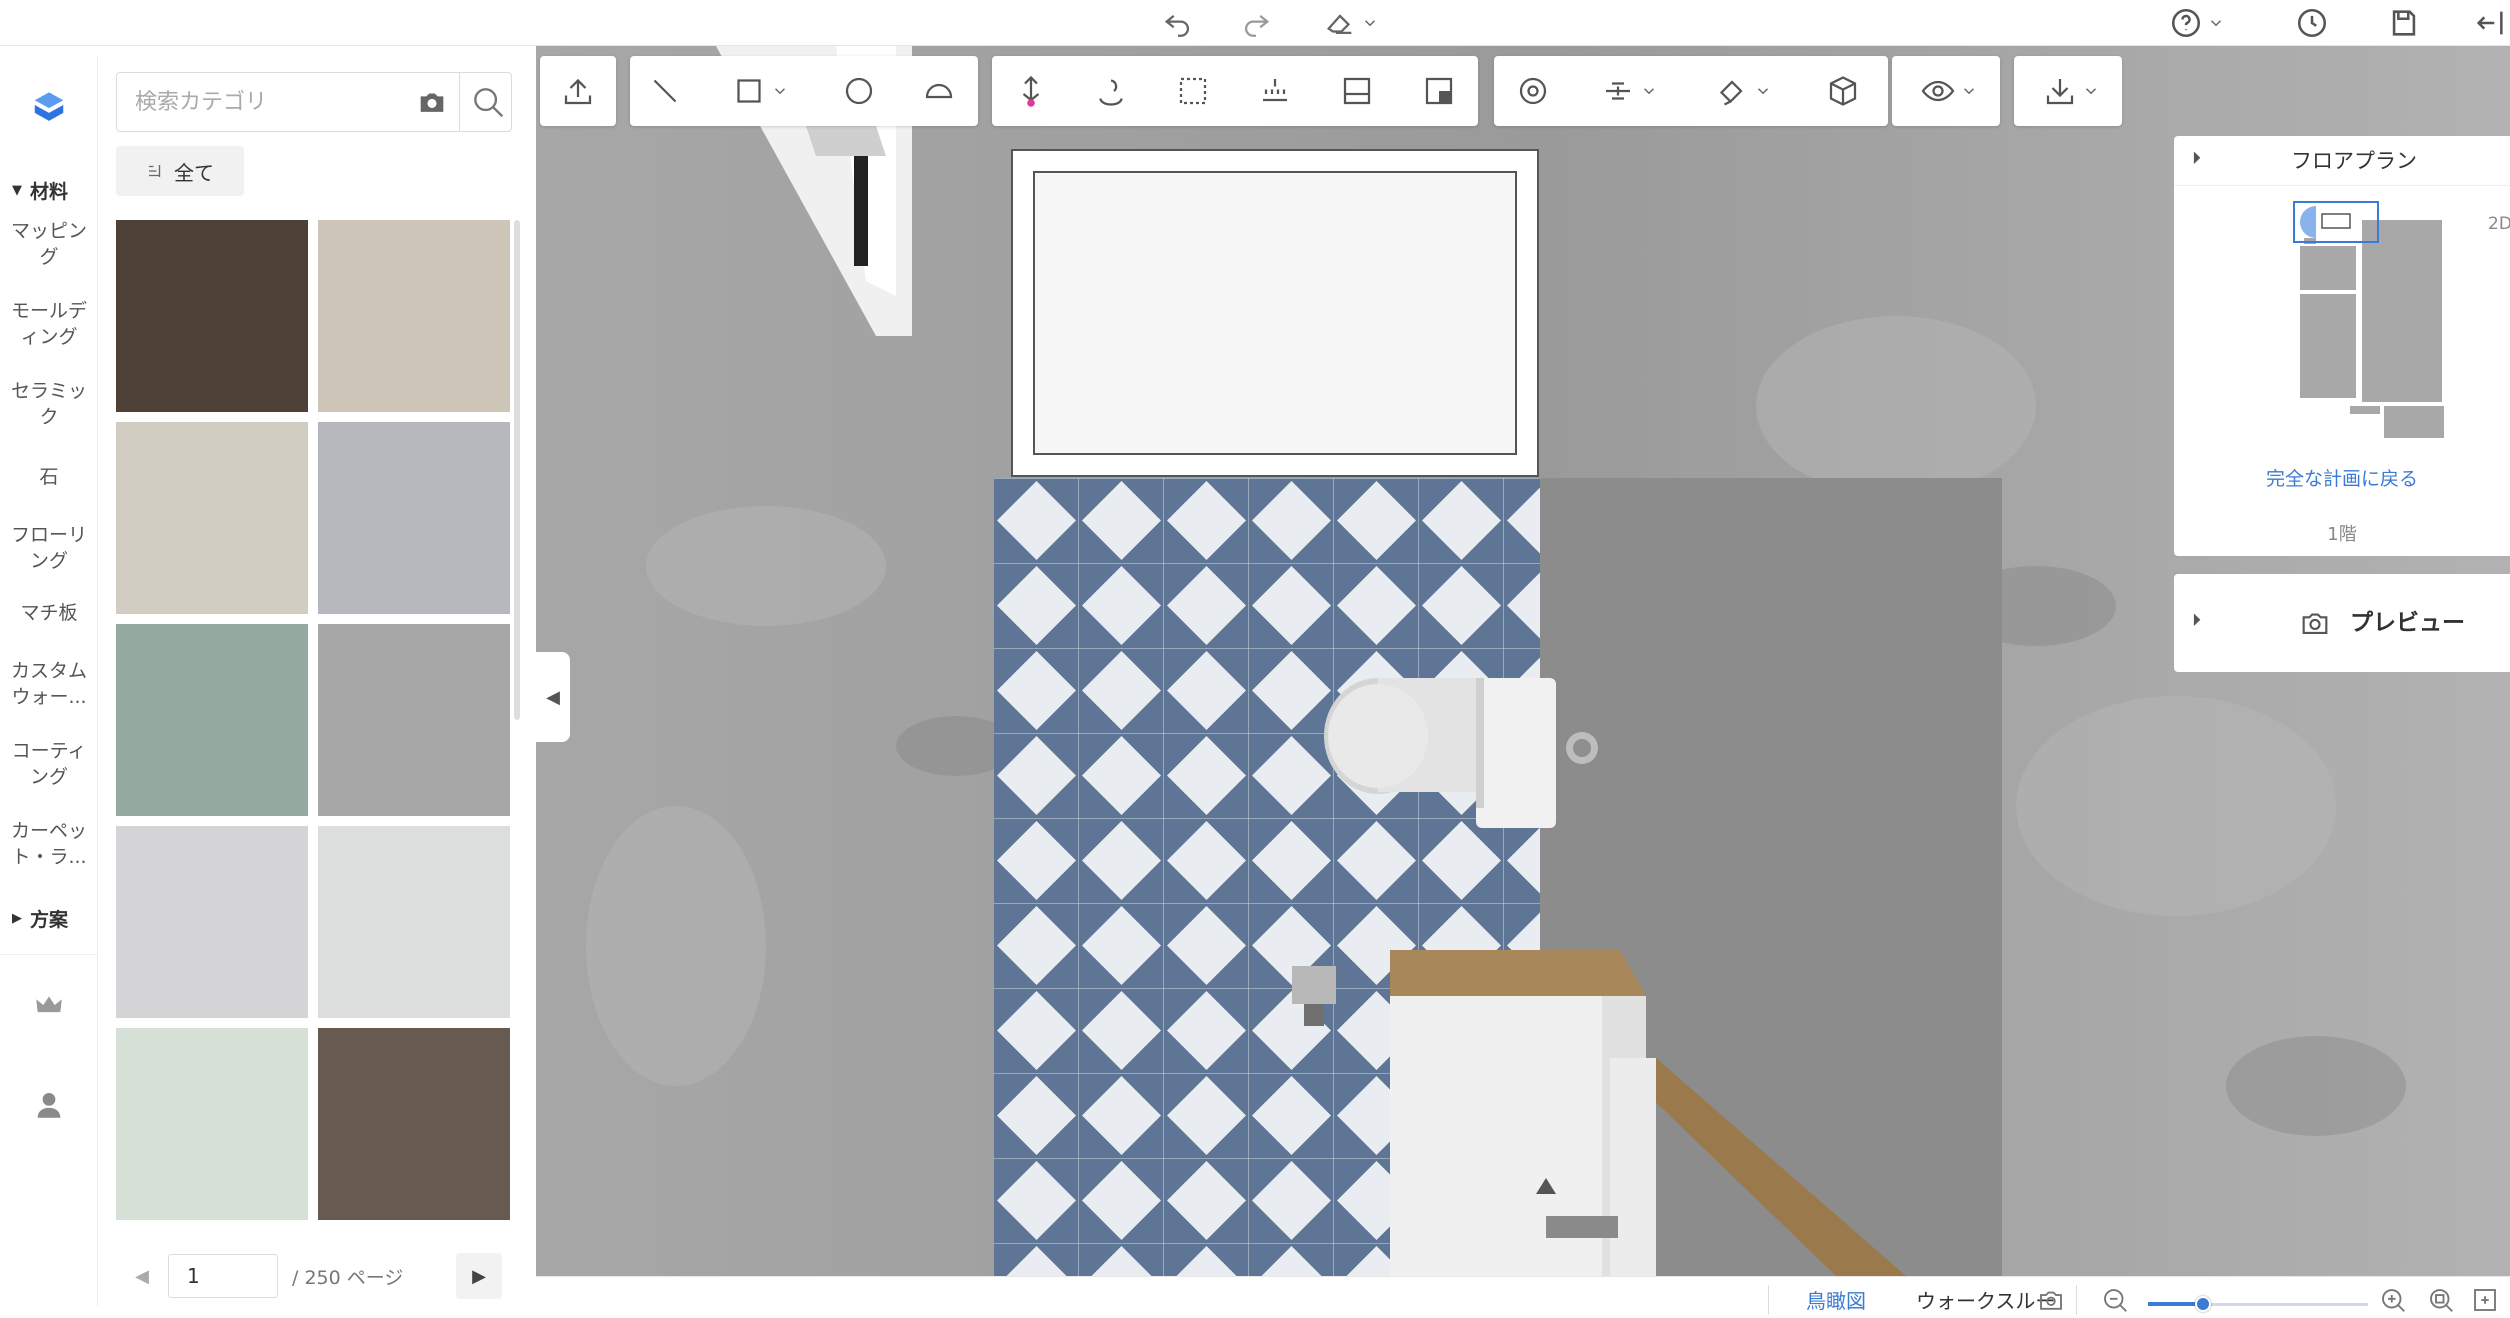 The width and height of the screenshot is (2510, 1318). What do you see at coordinates (49, 954) in the screenshot?
I see `rail-divider` at bounding box center [49, 954].